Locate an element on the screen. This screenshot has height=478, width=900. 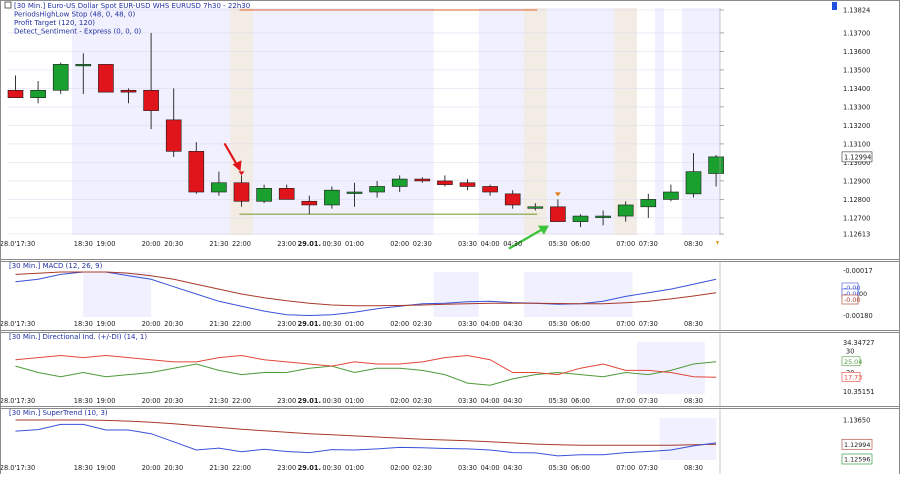
price-time-label-8: 29.01. is located at coordinates (309, 244).